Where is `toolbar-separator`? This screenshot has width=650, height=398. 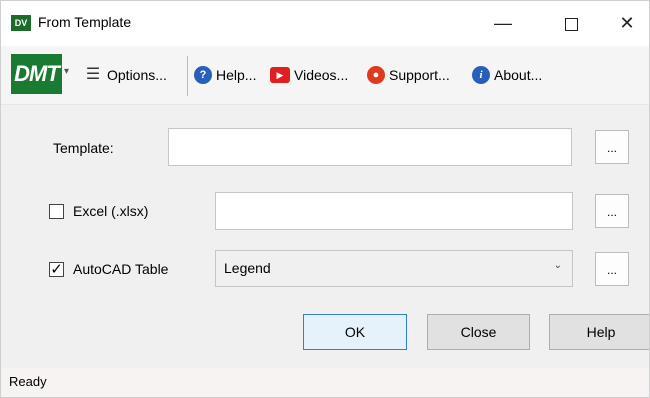
toolbar-separator is located at coordinates (187, 76).